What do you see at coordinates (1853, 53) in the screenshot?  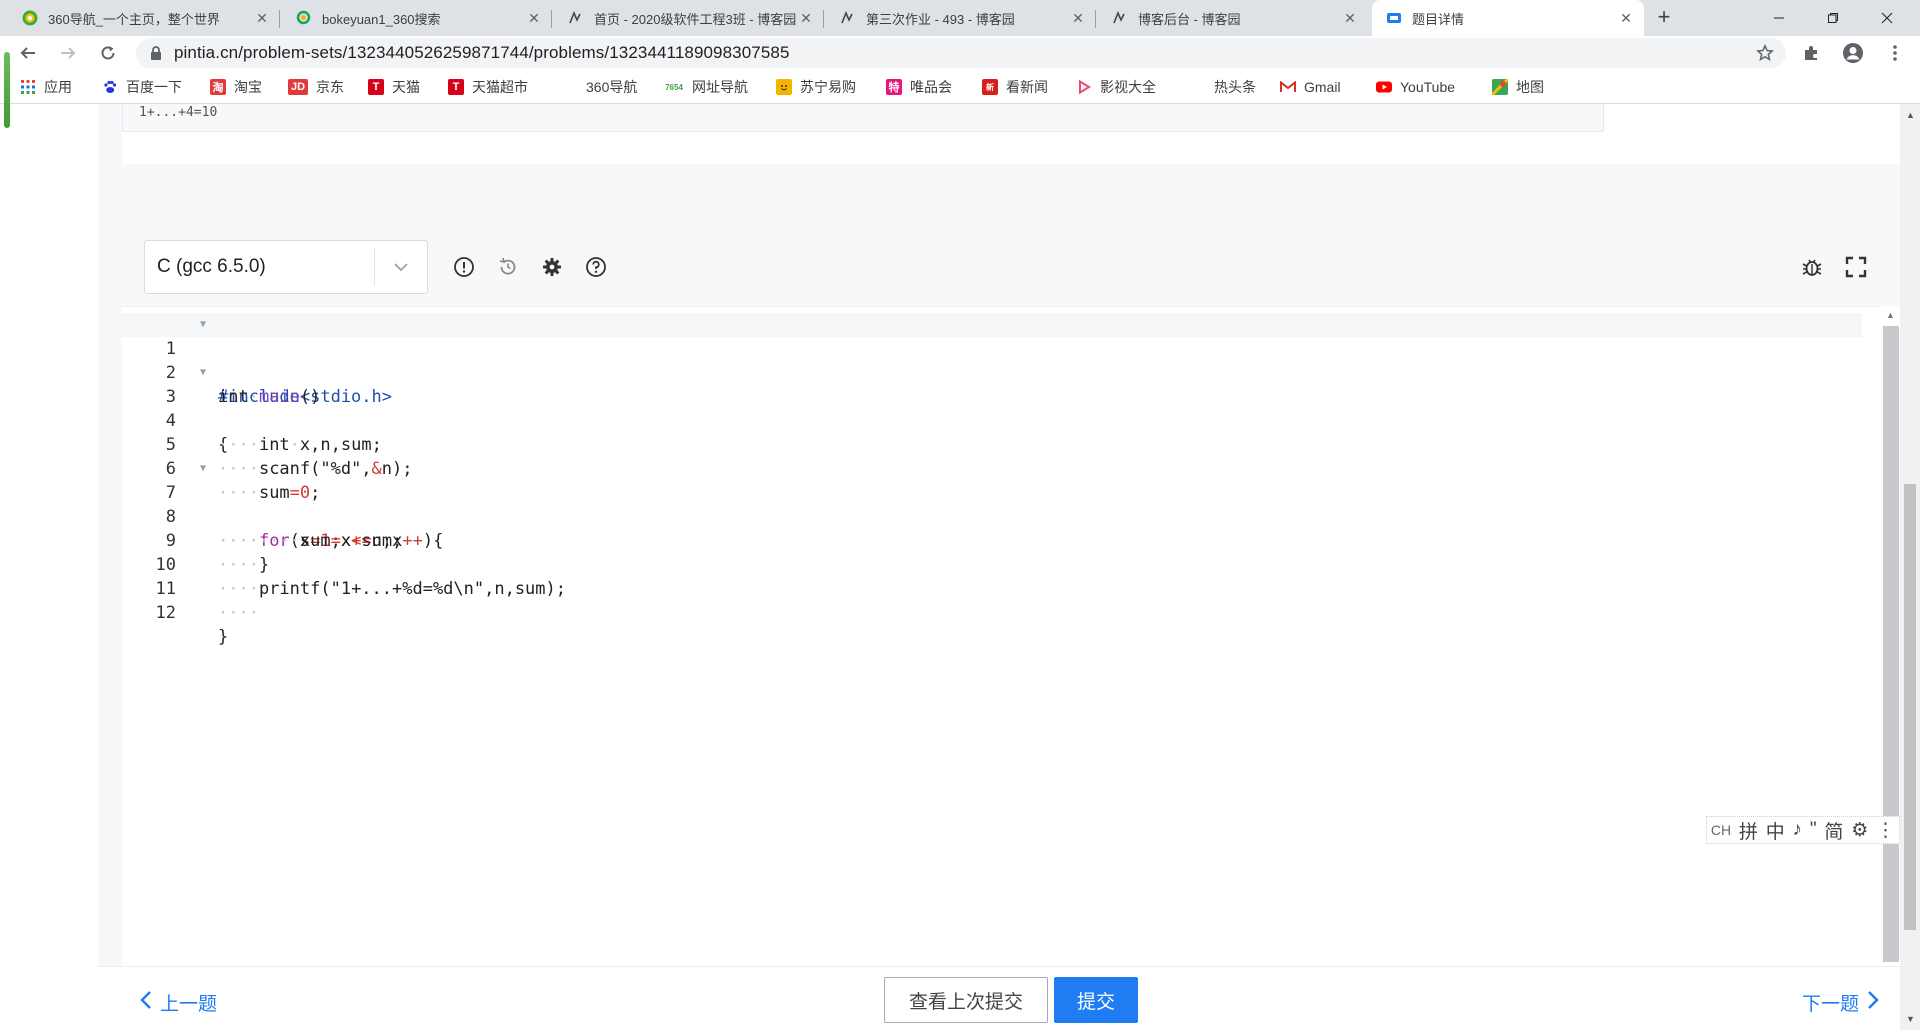 I see `profile-avatar-icon` at bounding box center [1853, 53].